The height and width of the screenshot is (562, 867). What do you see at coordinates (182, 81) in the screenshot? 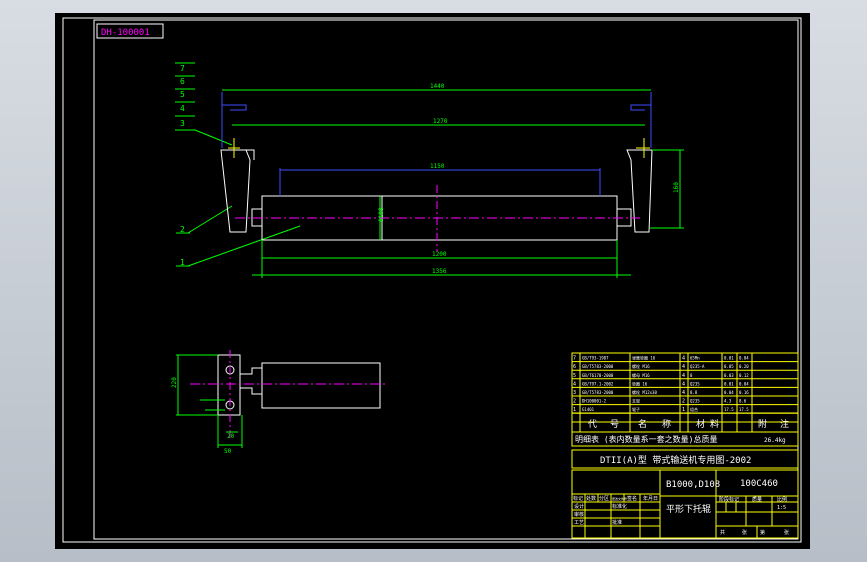
I see `part-number-6: 6` at bounding box center [182, 81].